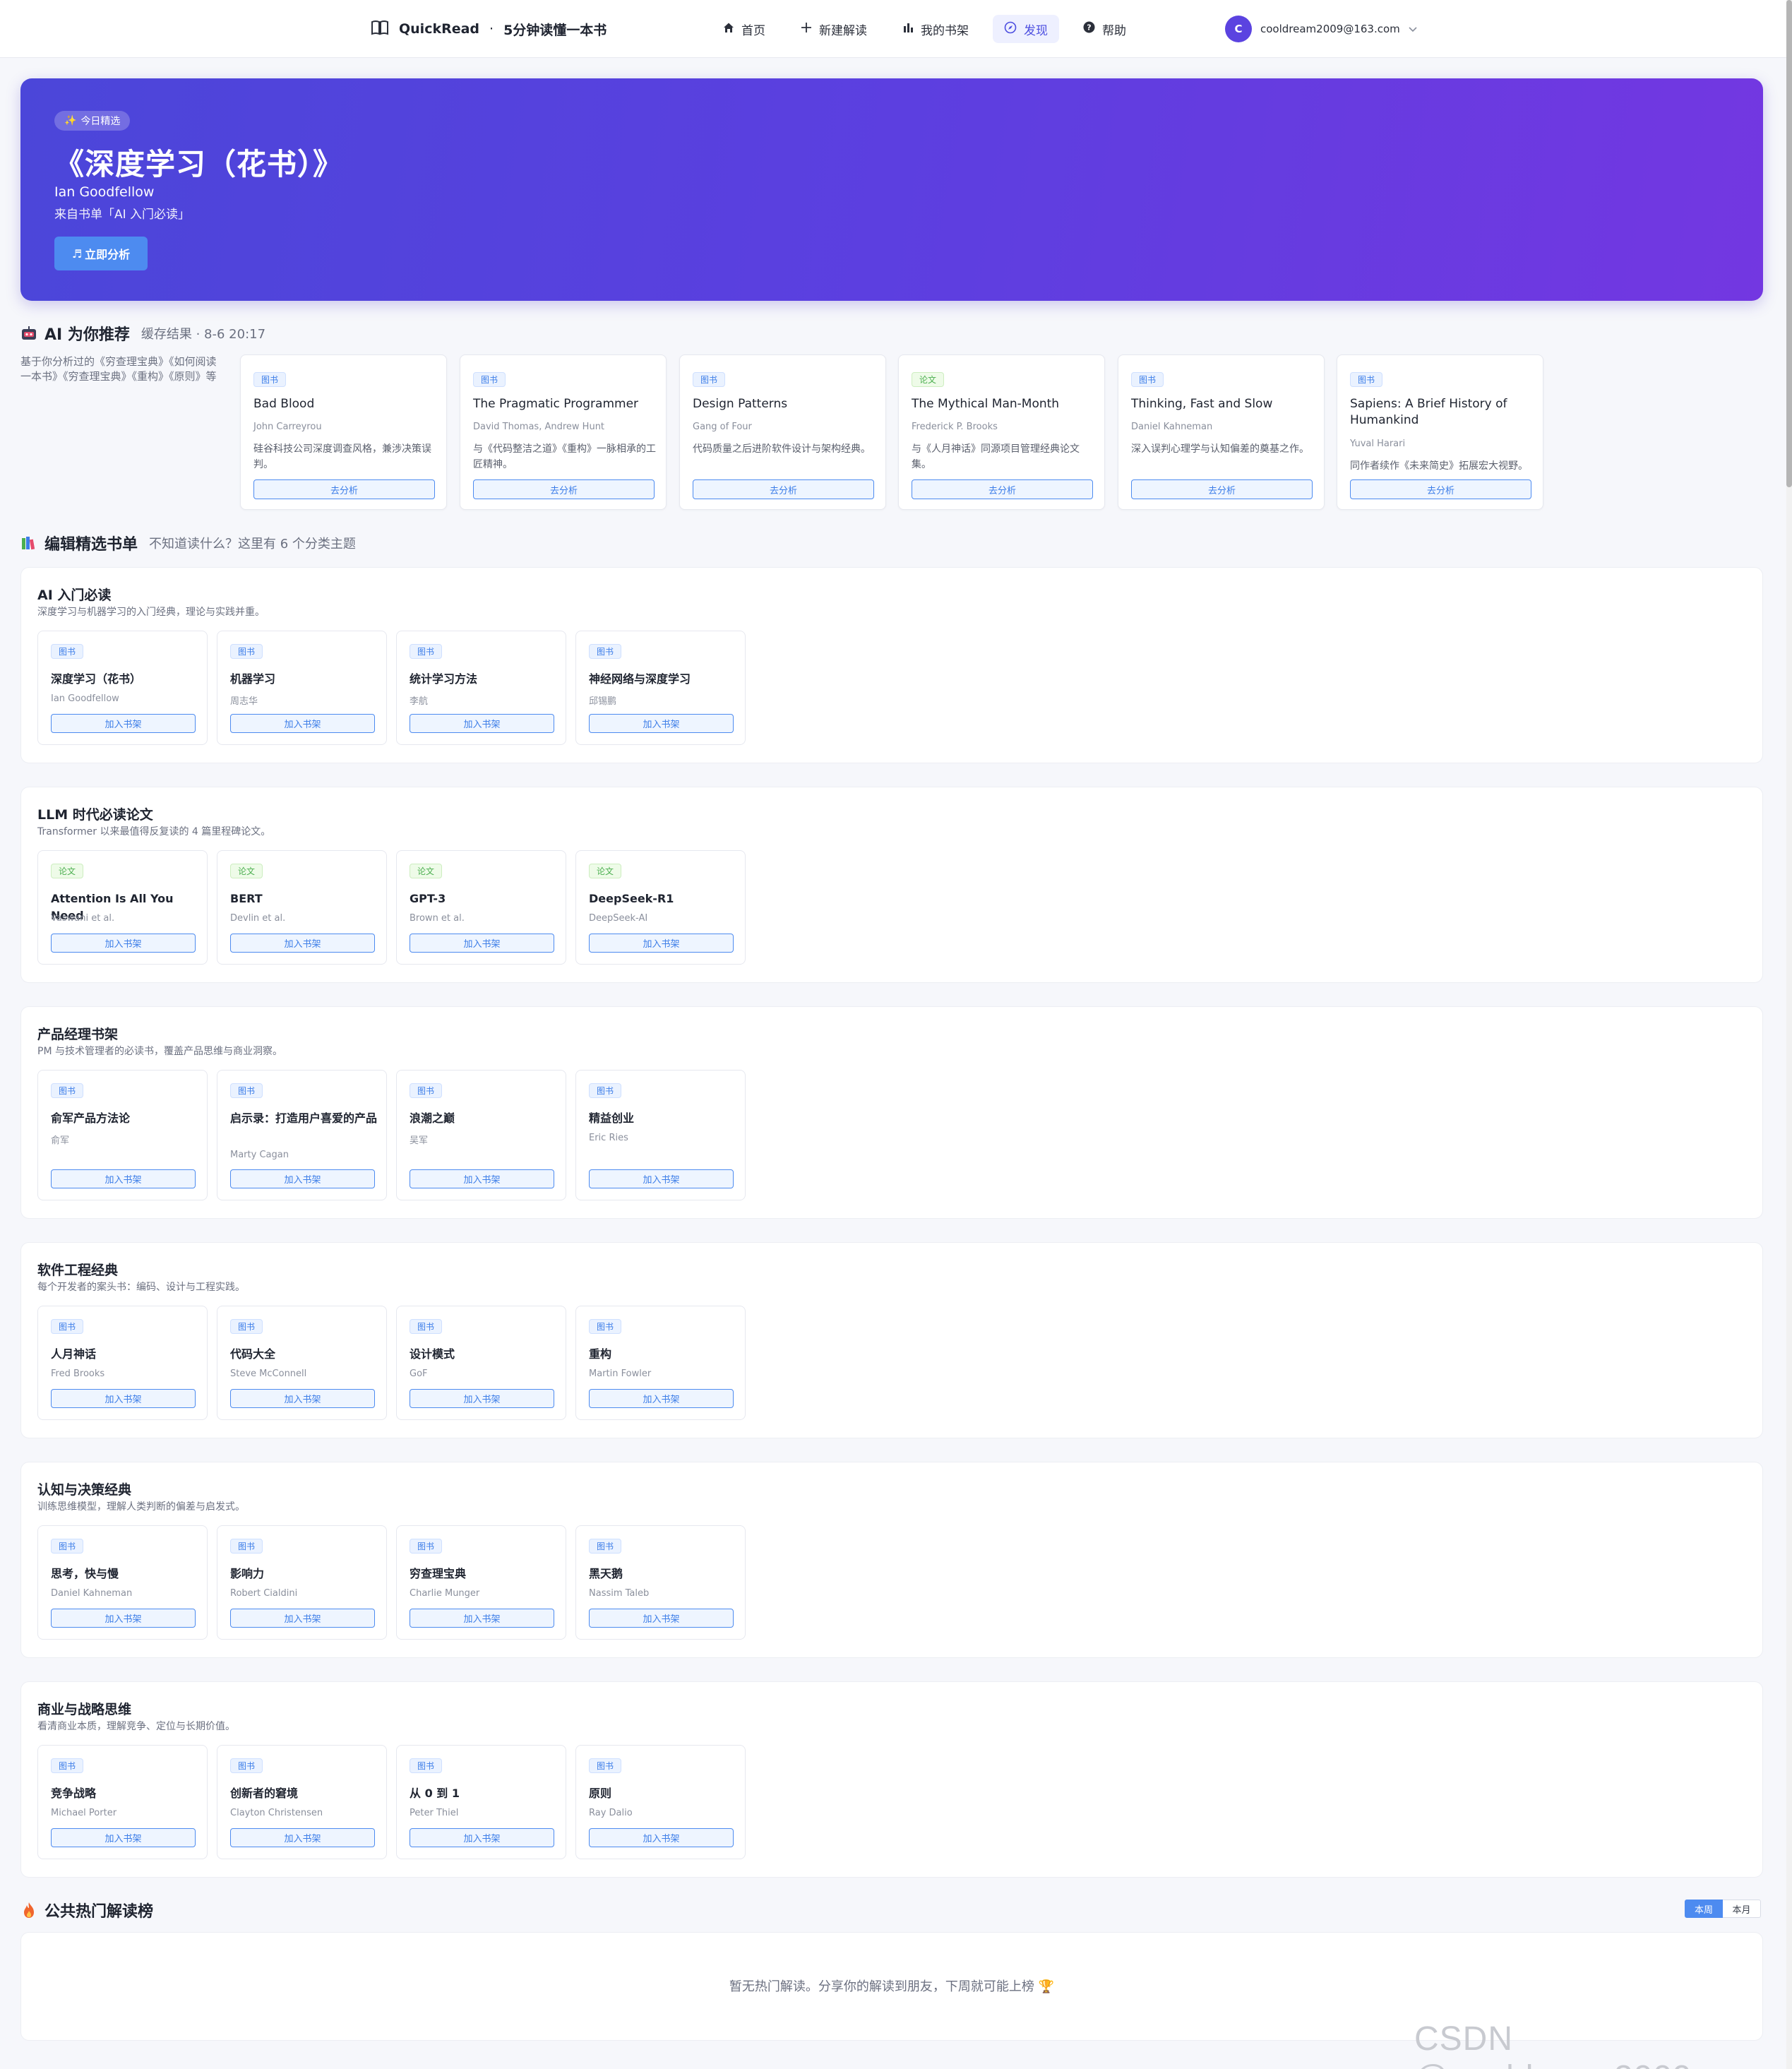 The image size is (1792, 2069). I want to click on books-icon, so click(28, 543).